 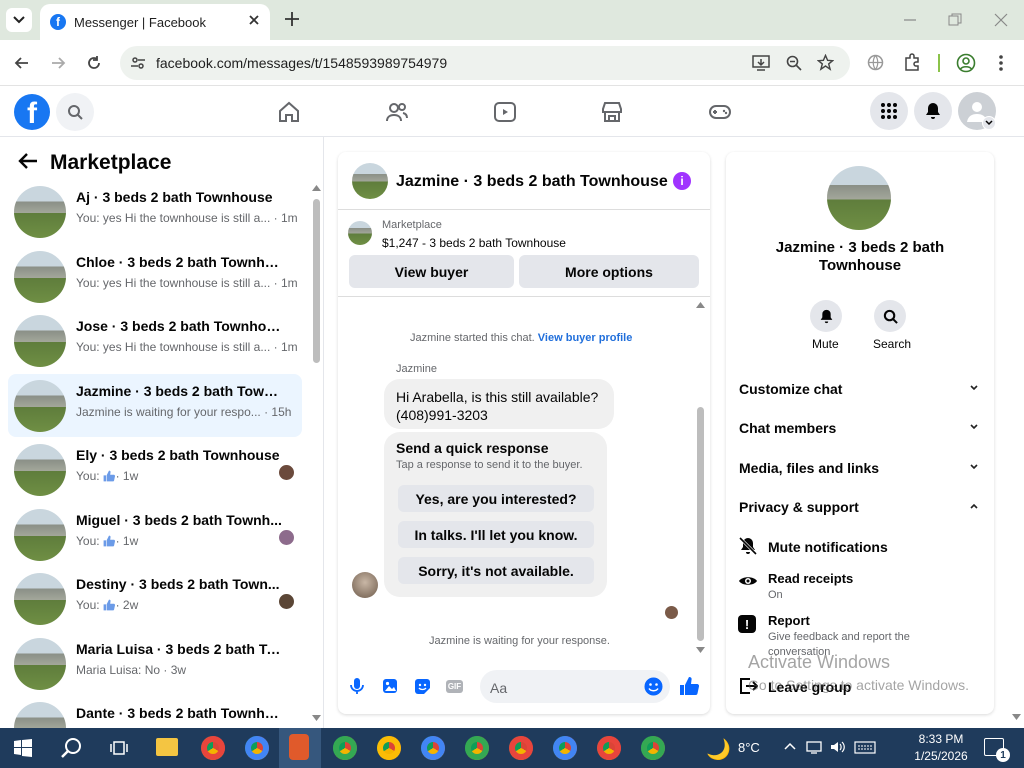 I want to click on microphone-icon, so click(x=357, y=686).